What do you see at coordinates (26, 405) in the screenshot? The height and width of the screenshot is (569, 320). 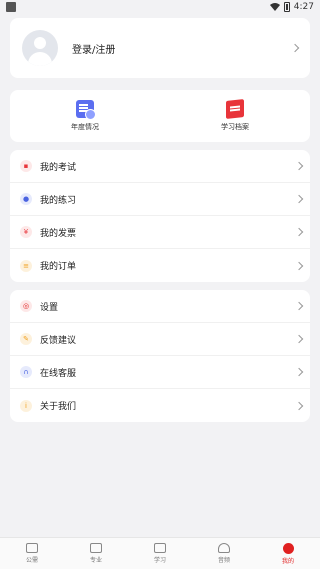 I see `info-icon: i` at bounding box center [26, 405].